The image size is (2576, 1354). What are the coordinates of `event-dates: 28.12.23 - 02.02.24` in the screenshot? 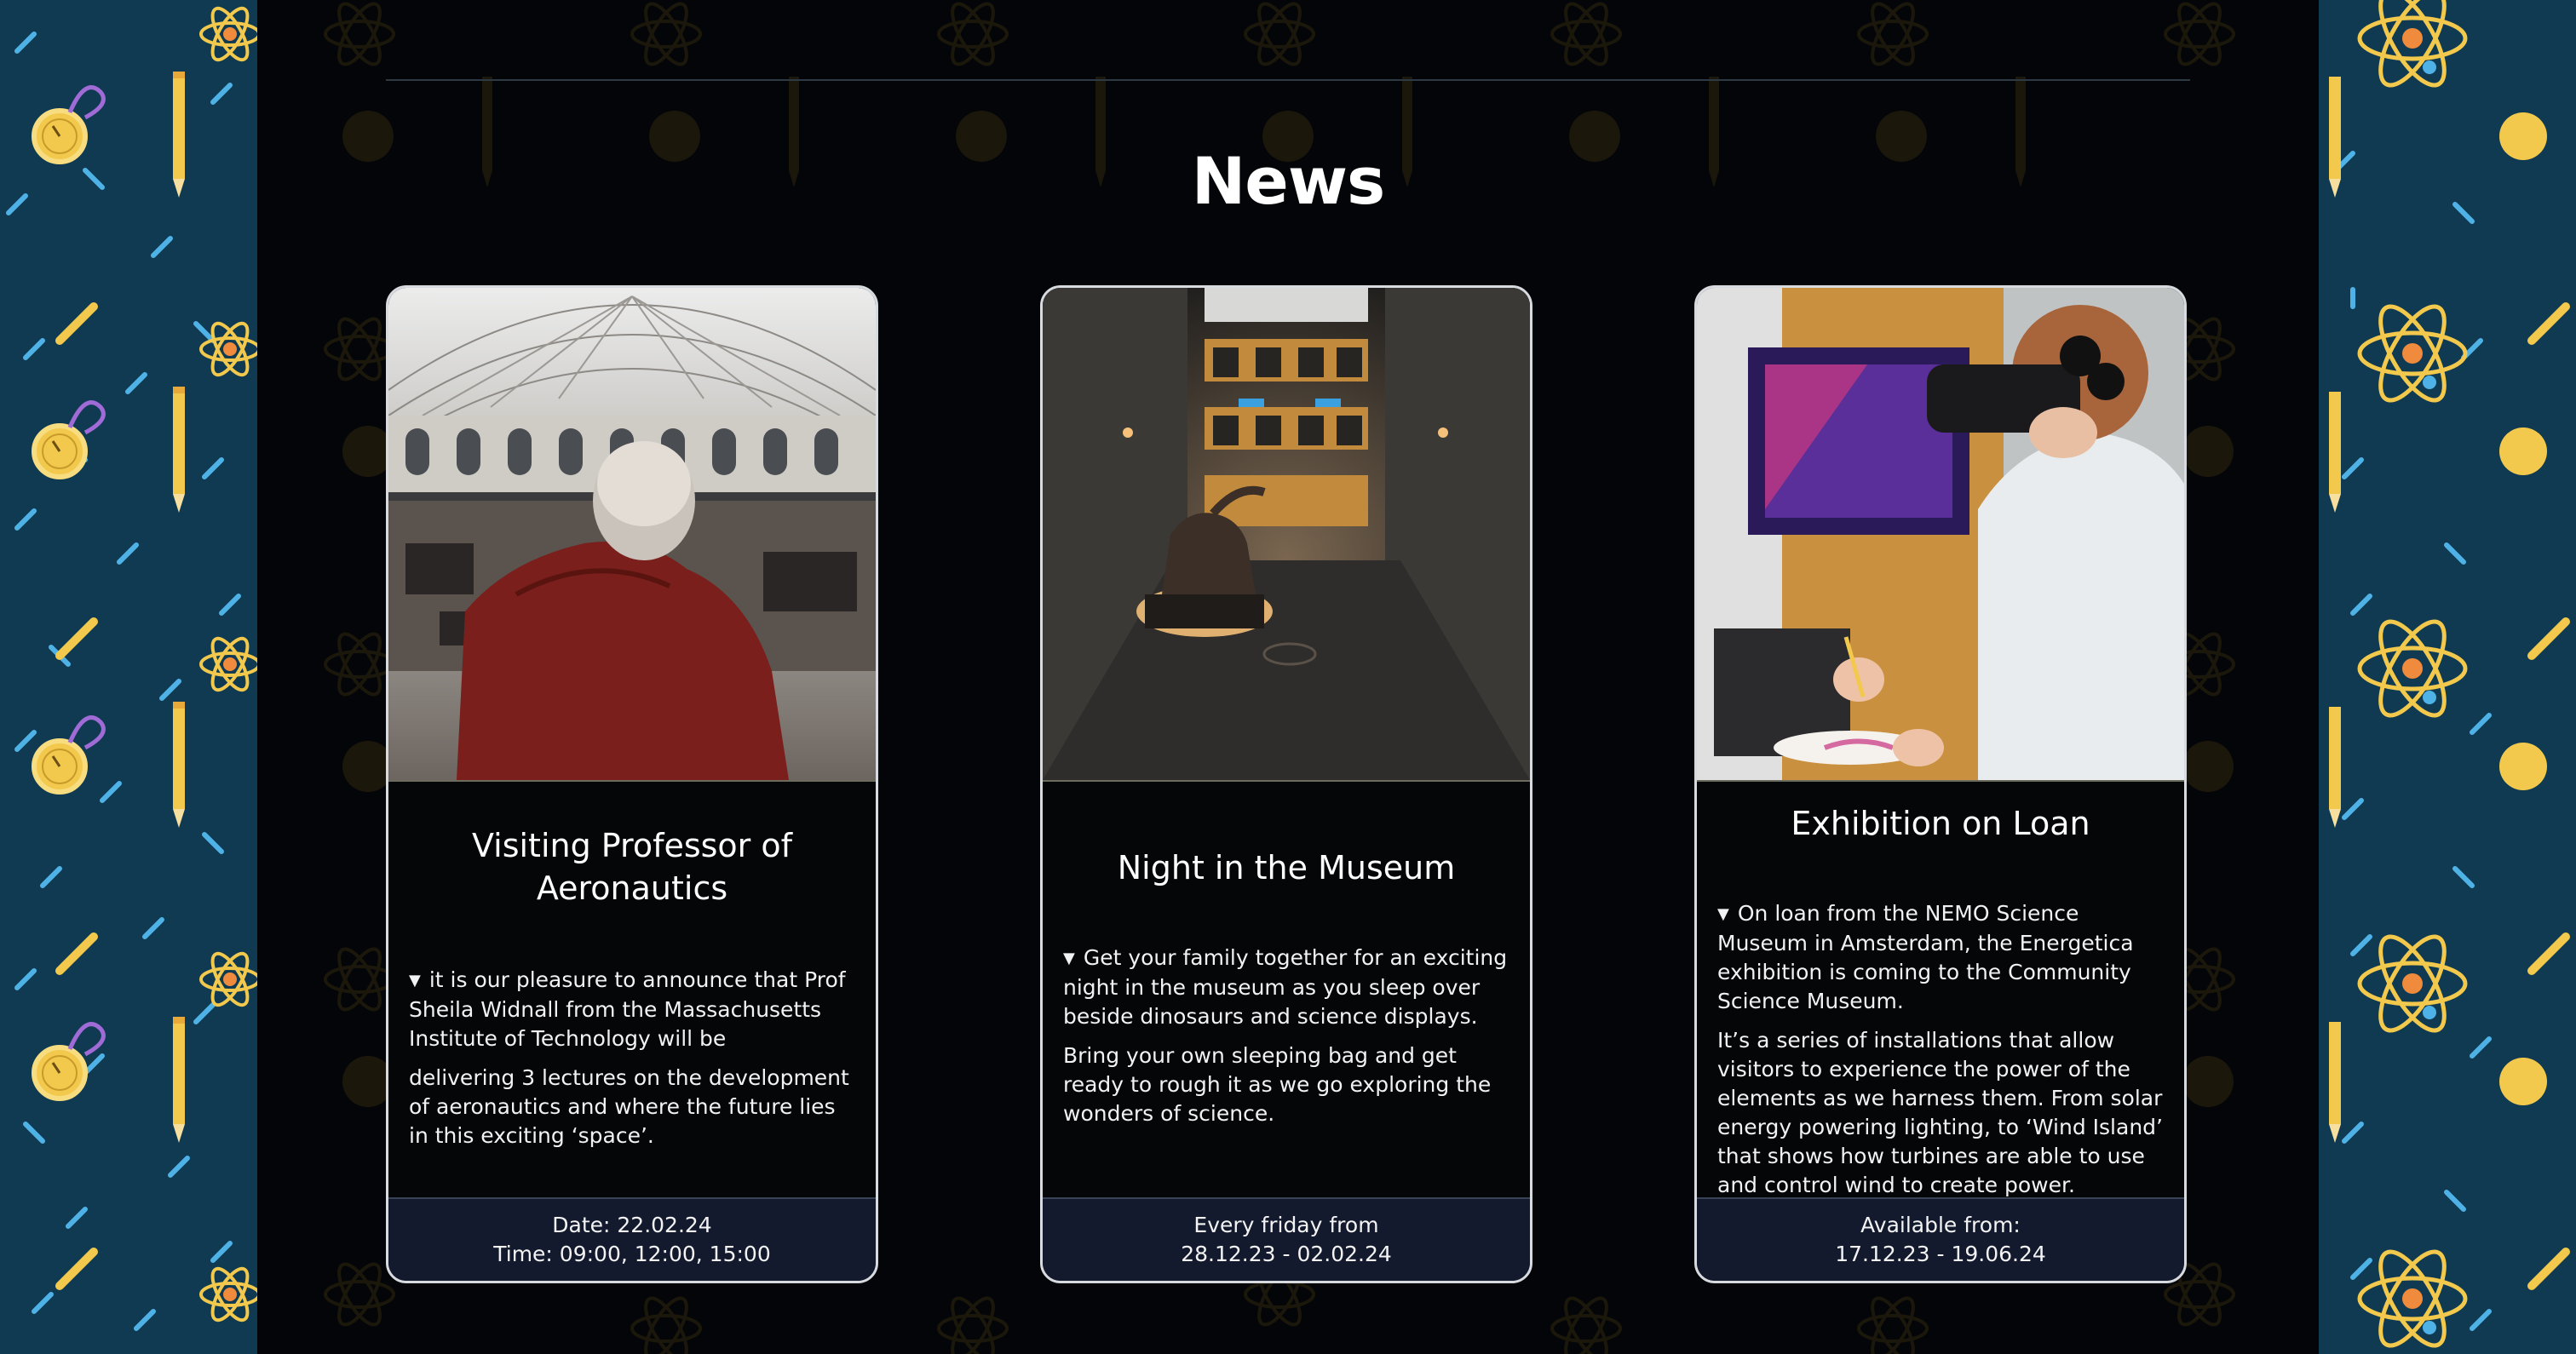 It's located at (1287, 1254).